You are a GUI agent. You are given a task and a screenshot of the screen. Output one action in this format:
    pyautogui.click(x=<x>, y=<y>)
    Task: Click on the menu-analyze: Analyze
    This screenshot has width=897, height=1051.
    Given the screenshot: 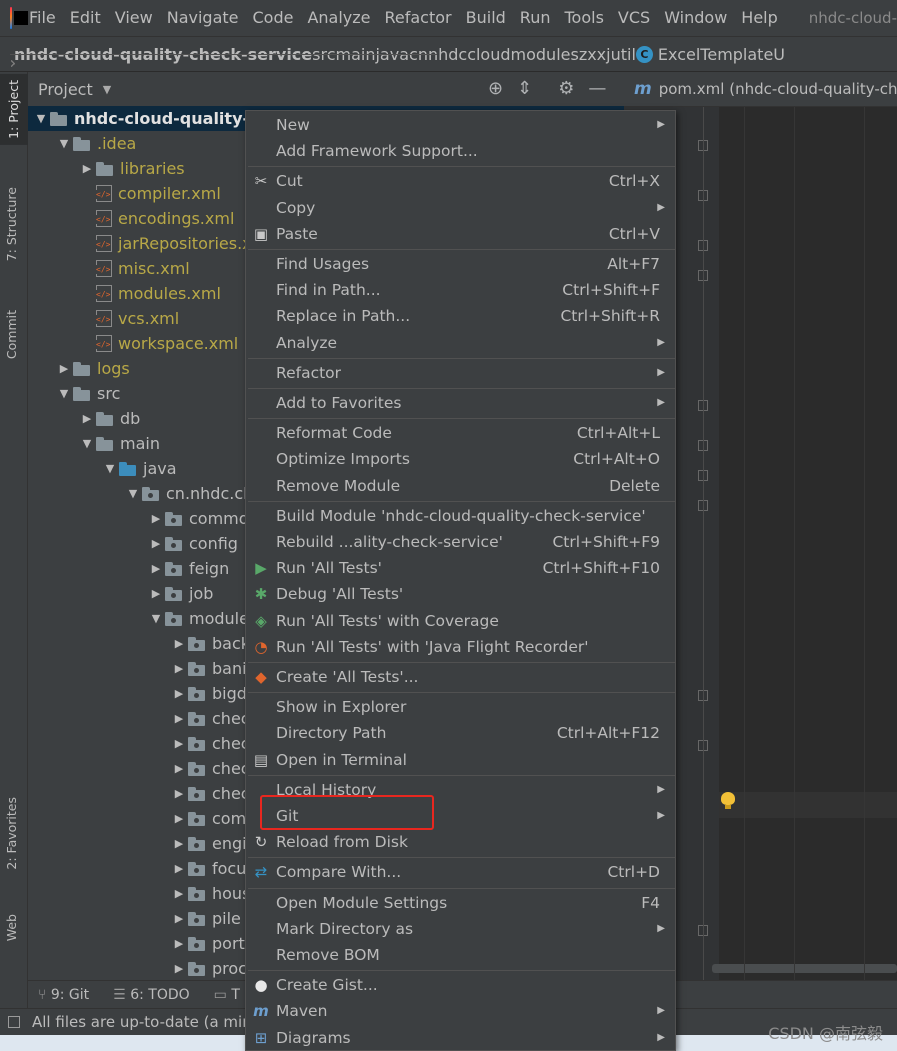 What is the action you would take?
    pyautogui.click(x=338, y=18)
    